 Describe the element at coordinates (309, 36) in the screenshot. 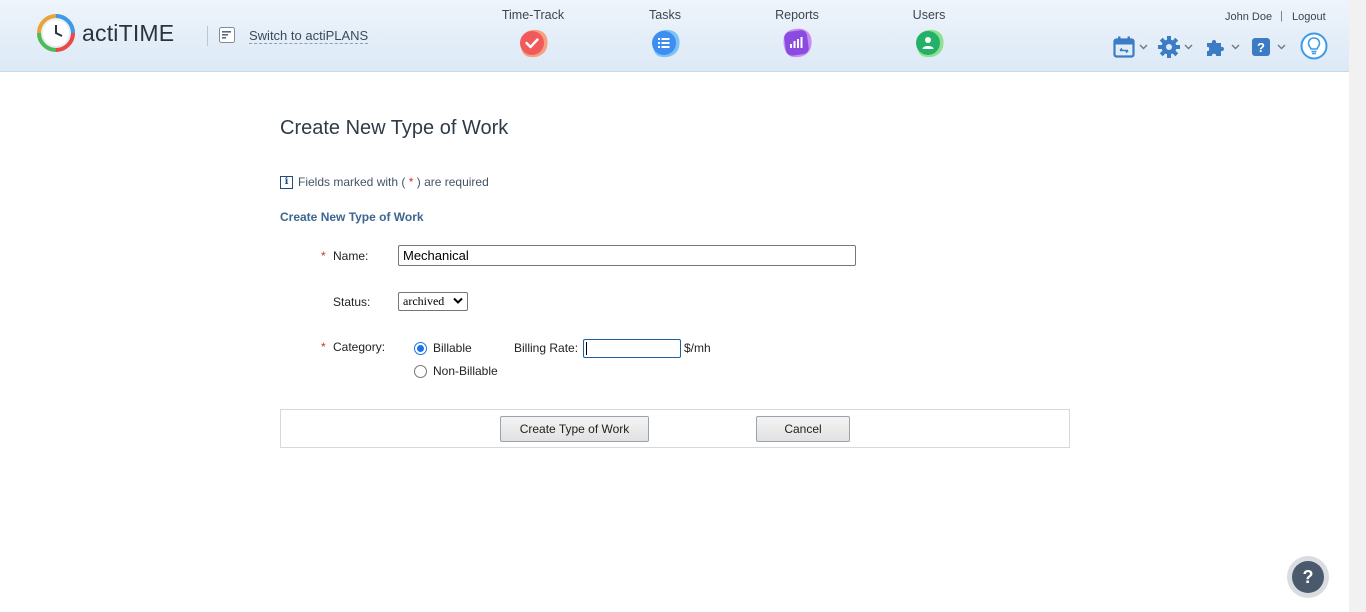

I see `switch-to-actiplans-link: Switch to actiPLANS` at that location.